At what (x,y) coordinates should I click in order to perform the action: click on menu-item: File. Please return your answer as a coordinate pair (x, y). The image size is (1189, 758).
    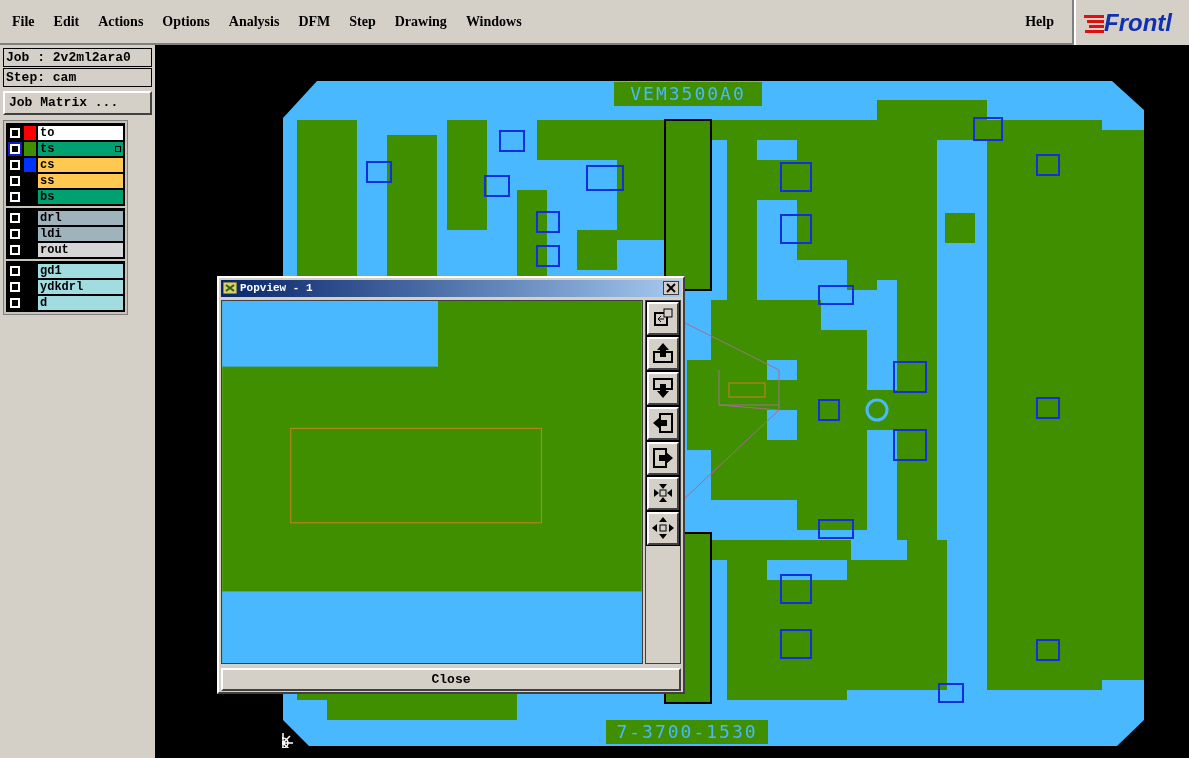
    Looking at the image, I should click on (23, 21).